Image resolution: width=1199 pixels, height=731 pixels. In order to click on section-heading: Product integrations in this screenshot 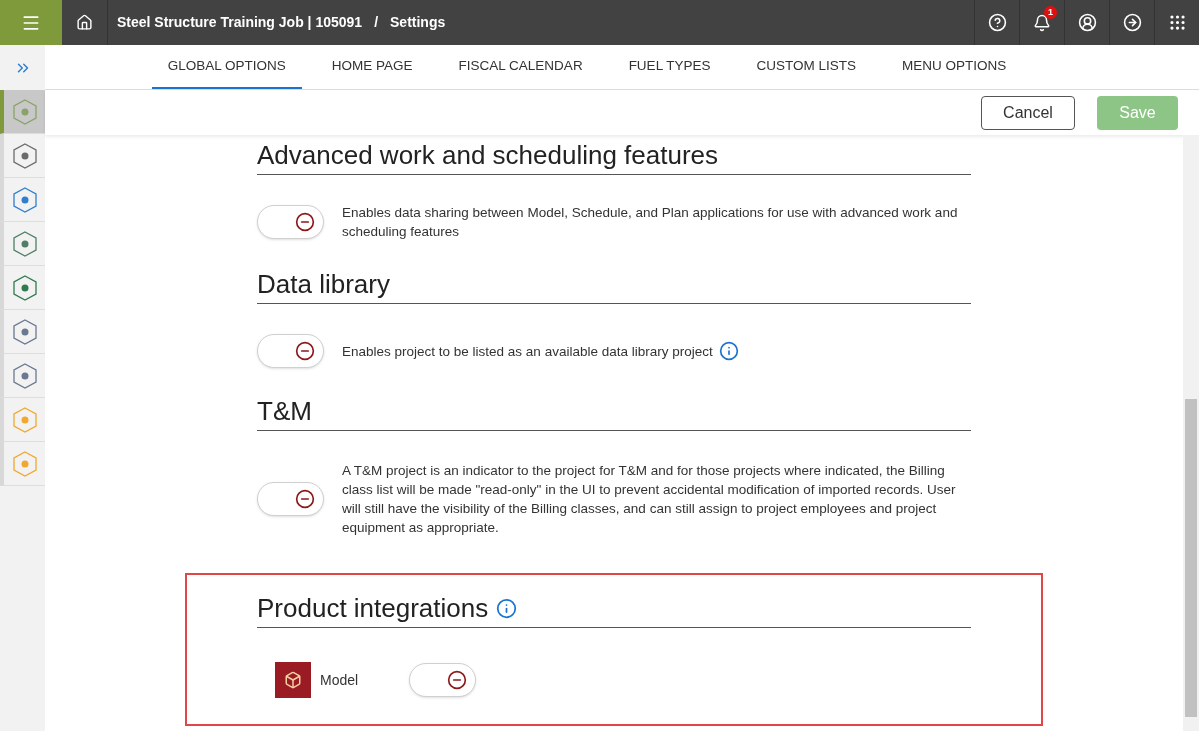, I will do `click(373, 608)`.